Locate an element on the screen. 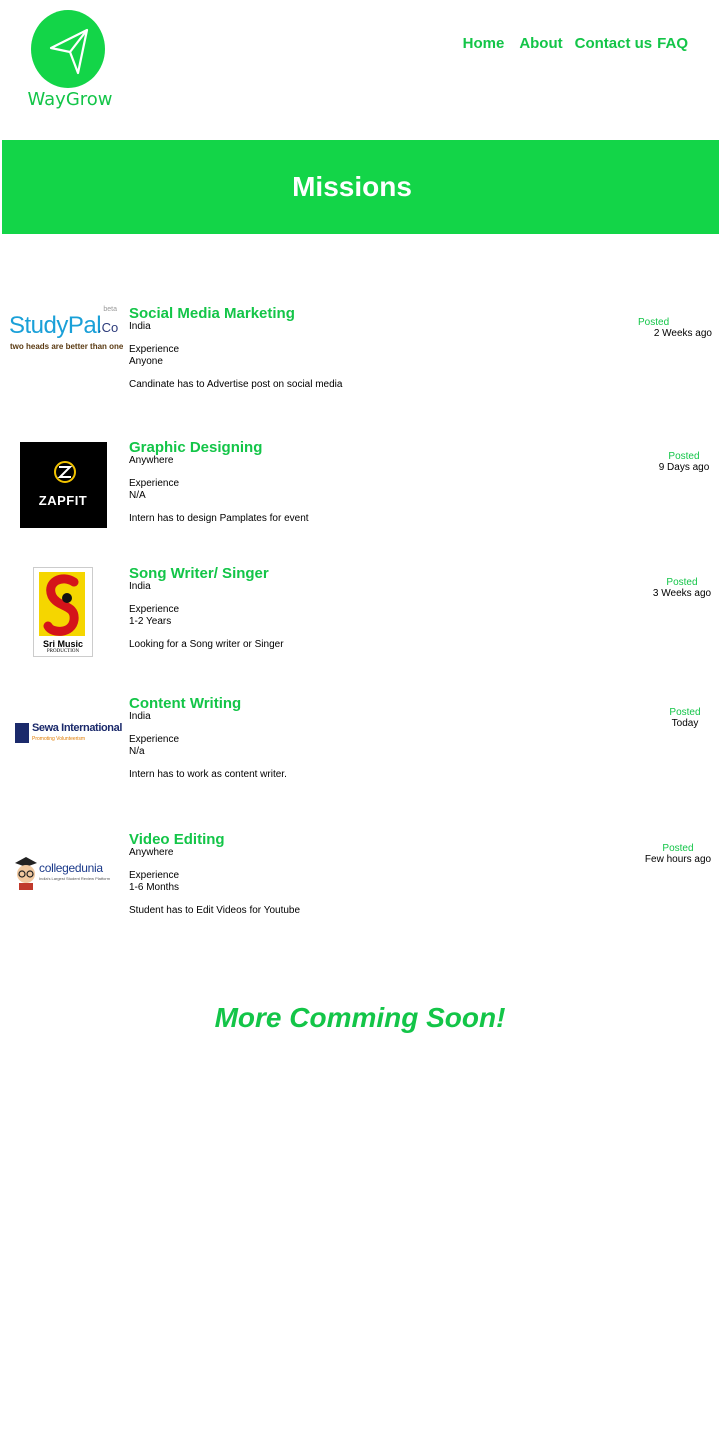  mission-description: Intern has to work as content writer. is located at coordinates (208, 774).